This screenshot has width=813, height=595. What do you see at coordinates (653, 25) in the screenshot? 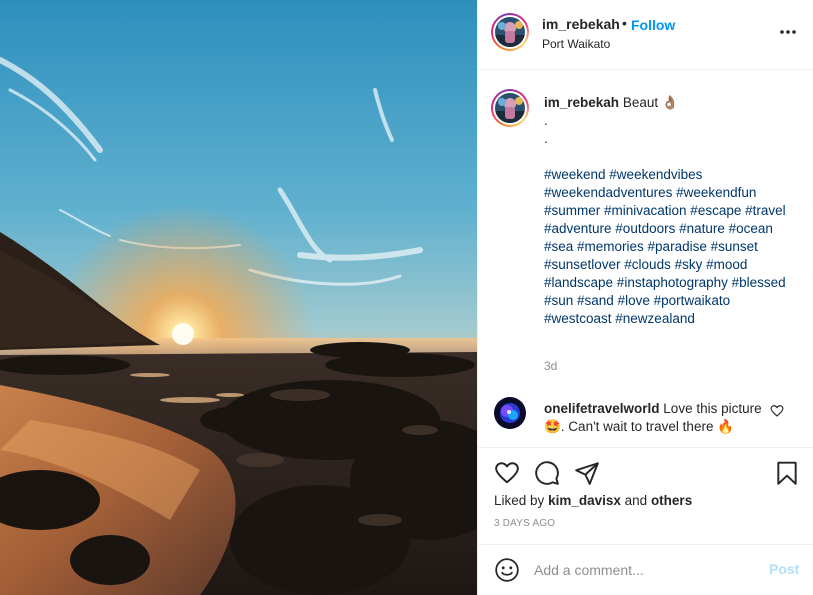
I see `follow-button: Follow` at bounding box center [653, 25].